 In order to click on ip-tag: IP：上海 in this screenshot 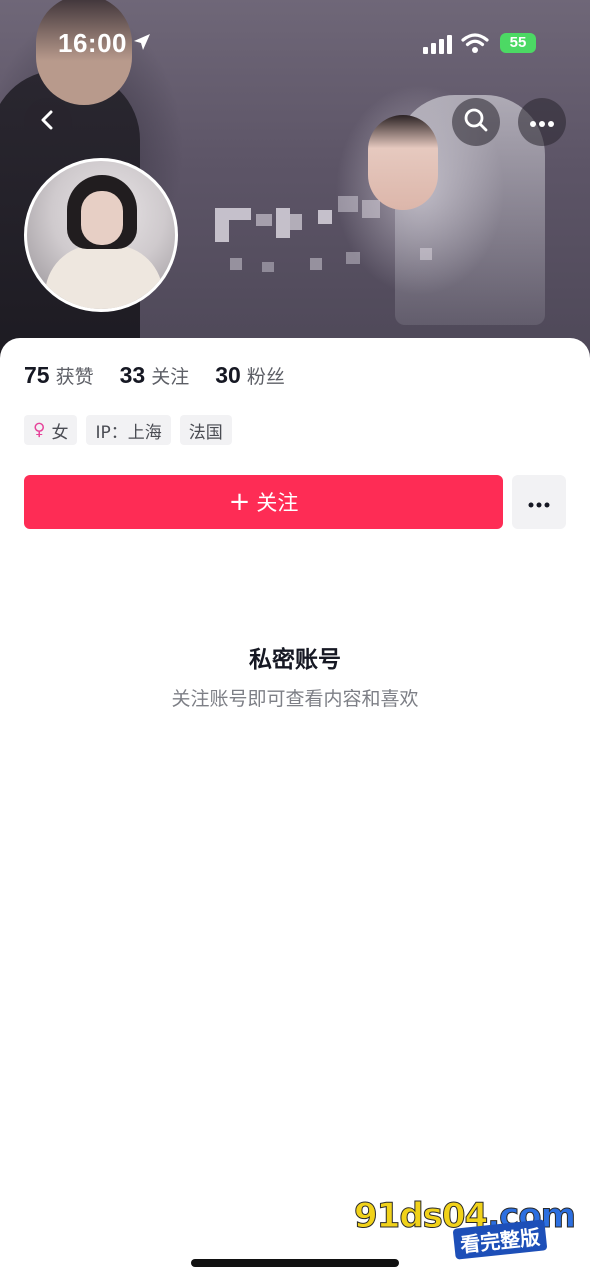, I will do `click(128, 430)`.